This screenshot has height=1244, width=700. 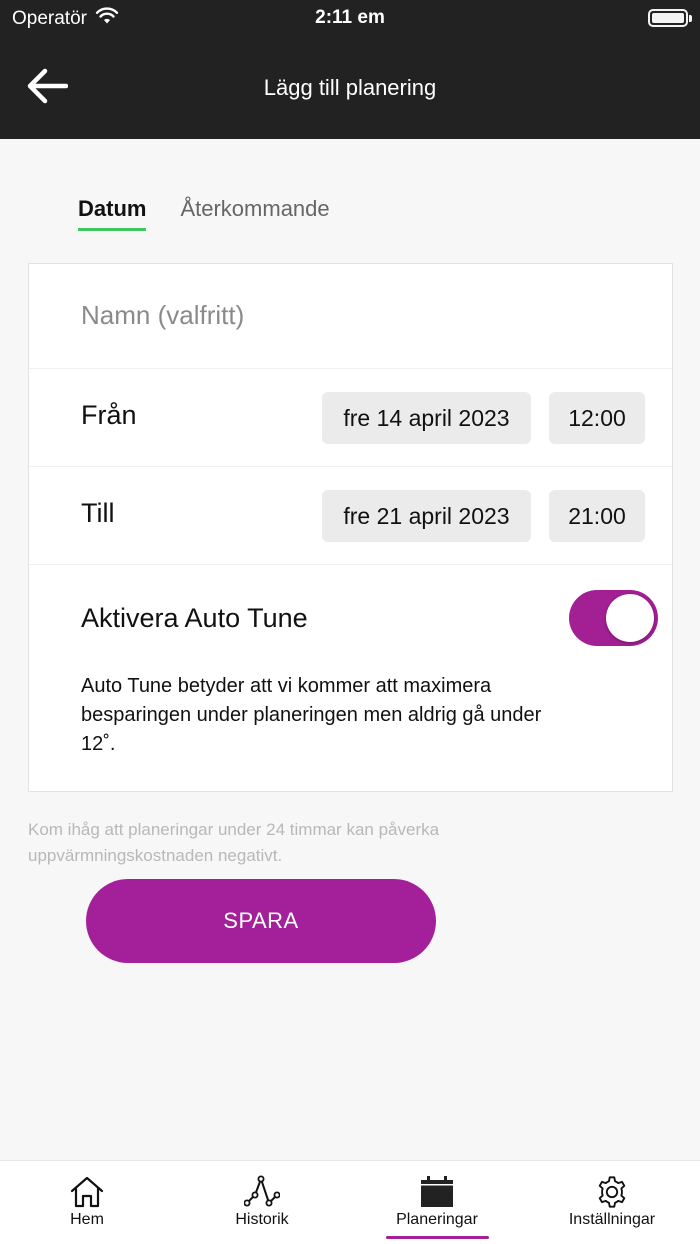 What do you see at coordinates (630, 618) in the screenshot?
I see `toggle-knob` at bounding box center [630, 618].